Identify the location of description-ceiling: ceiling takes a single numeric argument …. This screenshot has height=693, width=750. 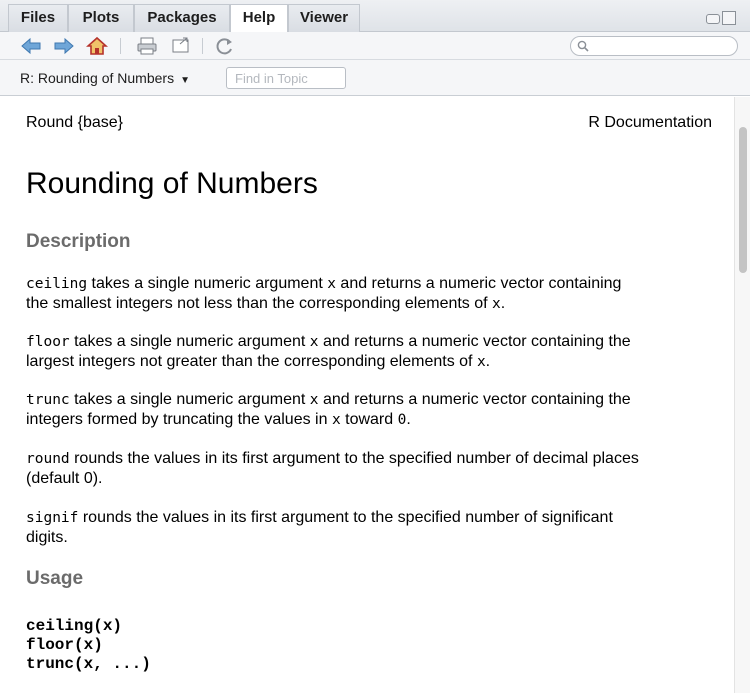
(371, 294).